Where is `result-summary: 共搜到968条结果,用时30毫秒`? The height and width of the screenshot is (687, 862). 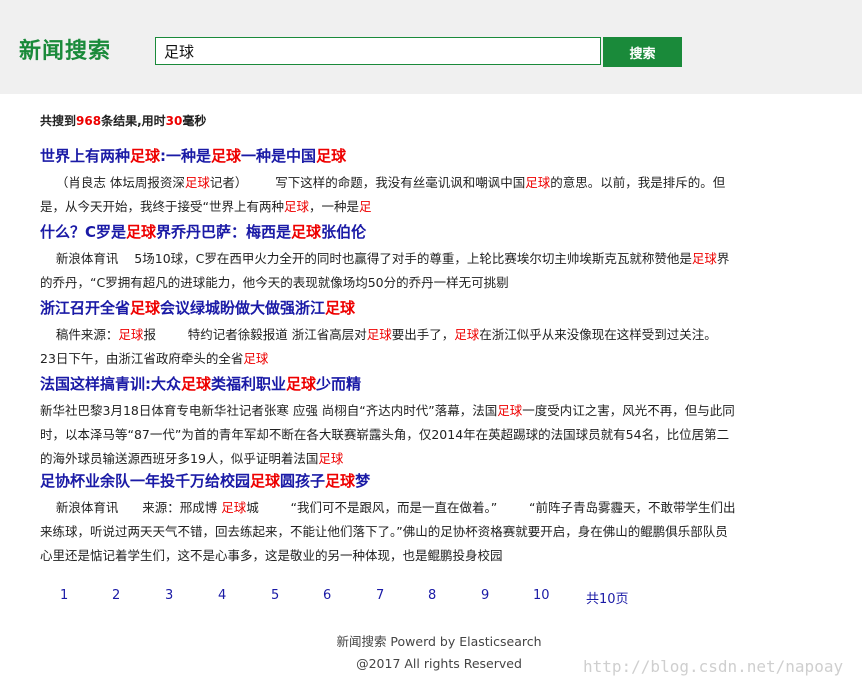
result-summary: 共搜到968条结果,用时30毫秒 is located at coordinates (123, 120).